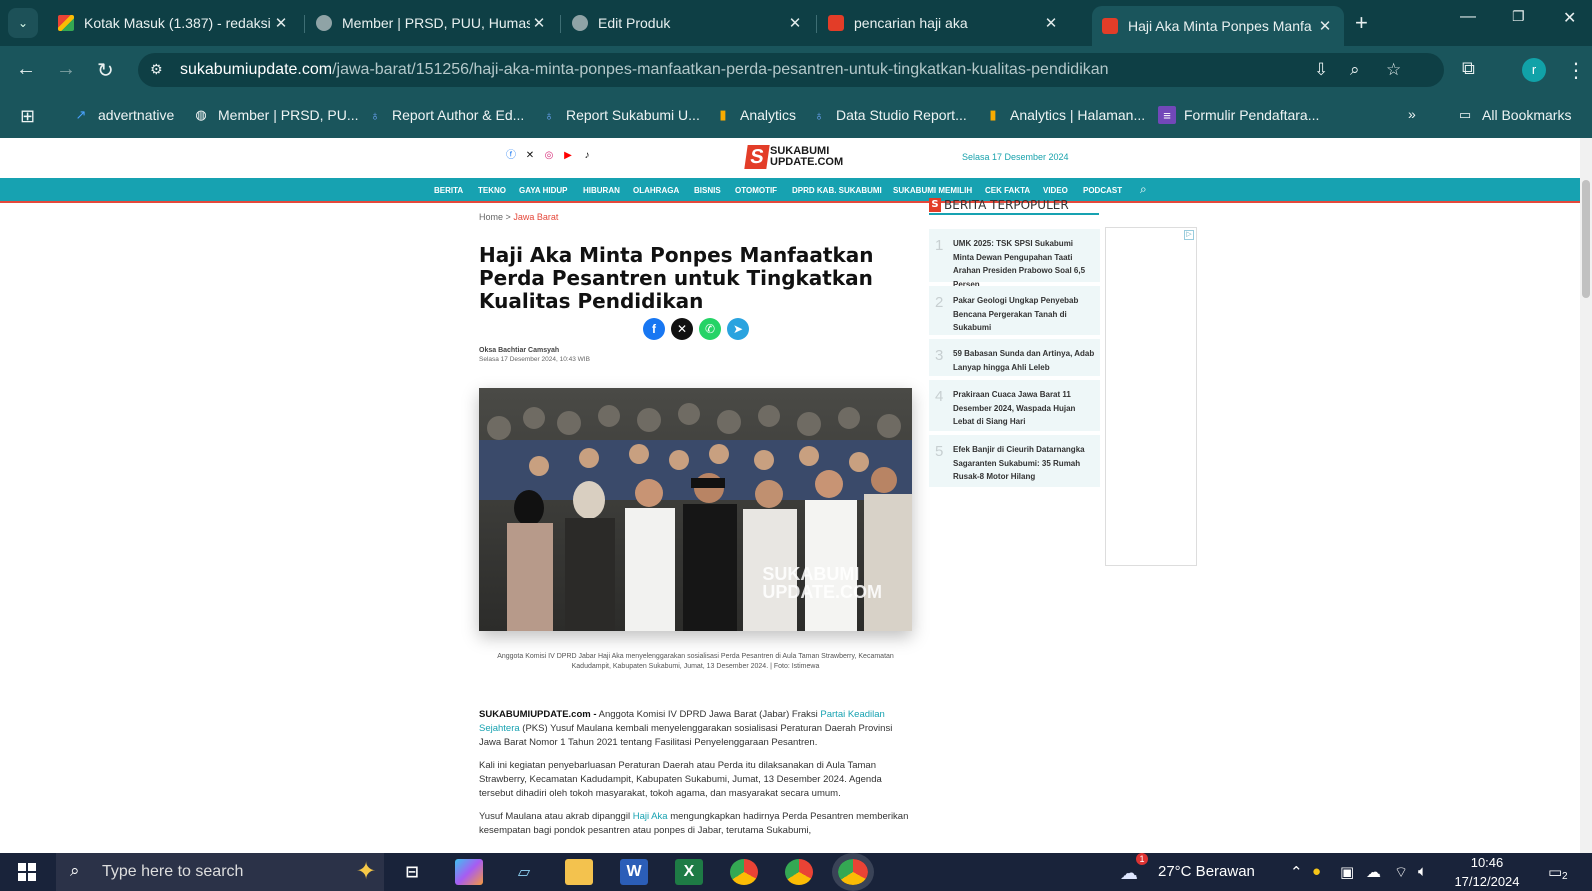  What do you see at coordinates (1218, 26) in the screenshot?
I see `tab-haji-aka-active: Haji Aka Minta Ponpes Manfa ✕` at bounding box center [1218, 26].